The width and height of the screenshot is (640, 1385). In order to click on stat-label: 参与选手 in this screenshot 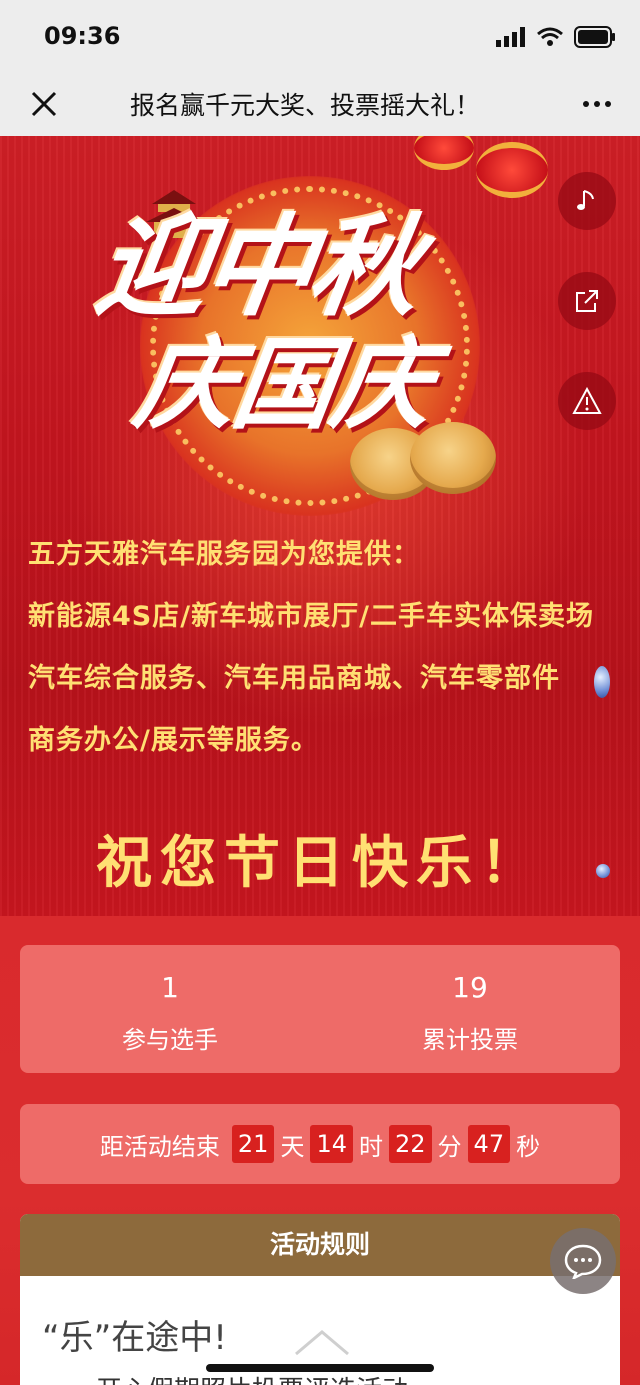, I will do `click(170, 1040)`.